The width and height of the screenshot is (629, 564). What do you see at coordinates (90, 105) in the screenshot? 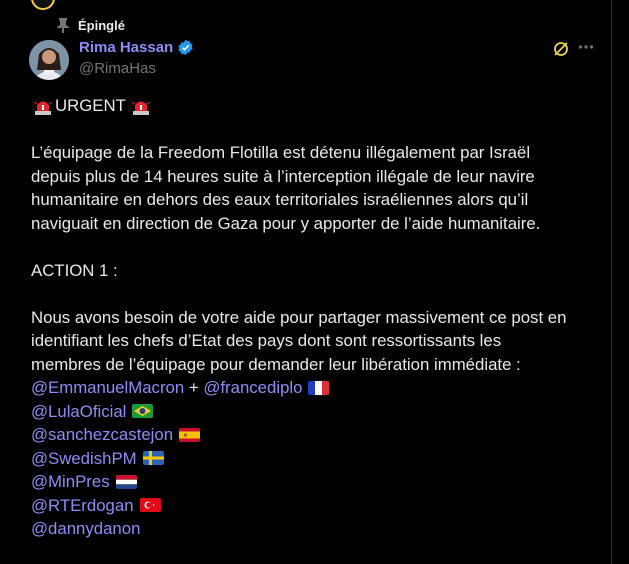
I see `post-title: URGENT` at bounding box center [90, 105].